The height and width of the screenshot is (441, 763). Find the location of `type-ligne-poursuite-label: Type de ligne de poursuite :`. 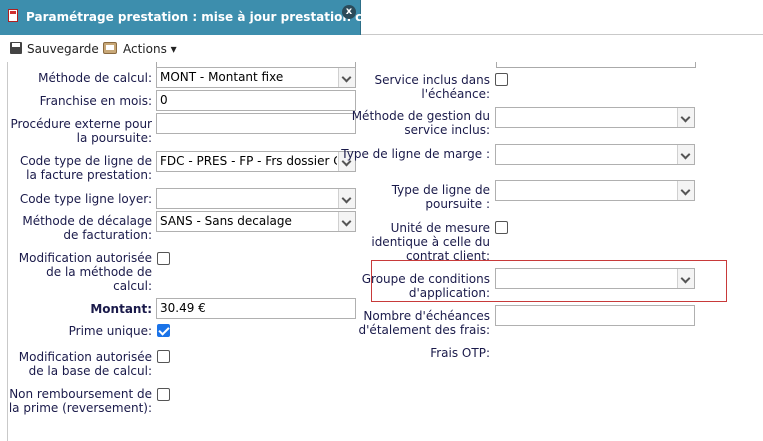

type-ligne-poursuite-label: Type de ligne de poursuite : is located at coordinates (441, 197).